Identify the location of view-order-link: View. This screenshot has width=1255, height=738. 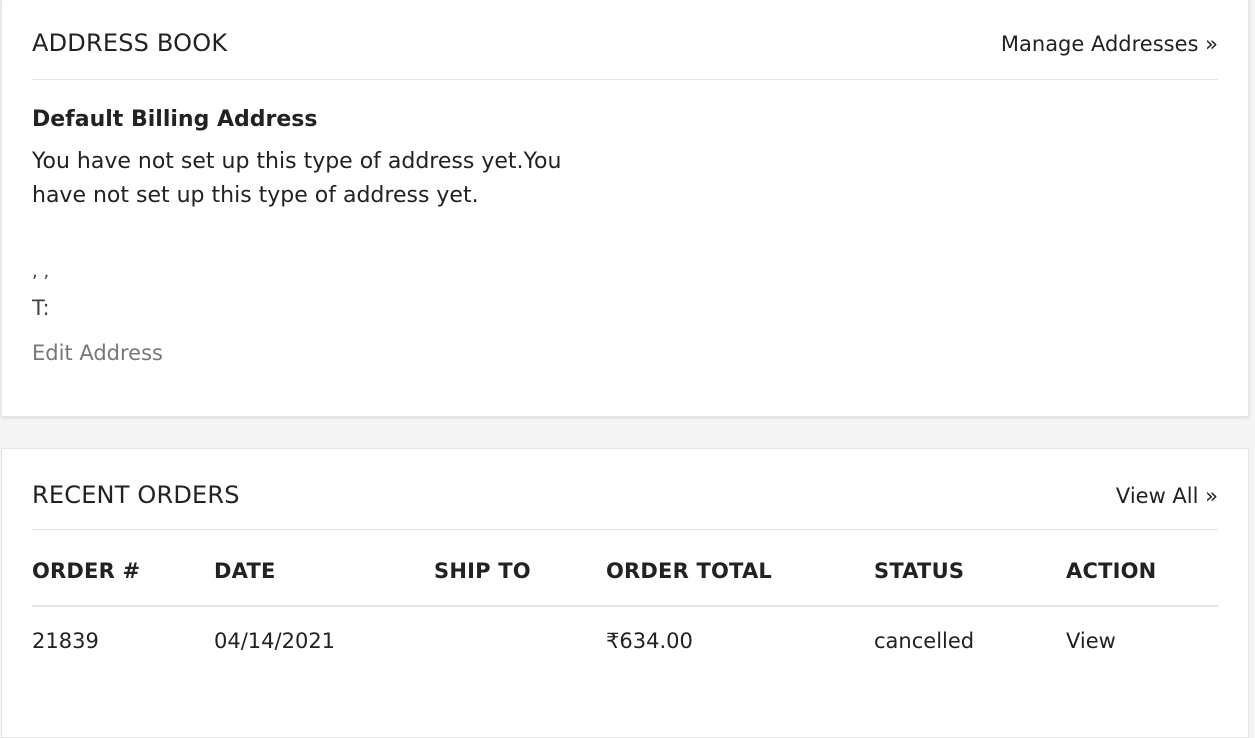
(1091, 641).